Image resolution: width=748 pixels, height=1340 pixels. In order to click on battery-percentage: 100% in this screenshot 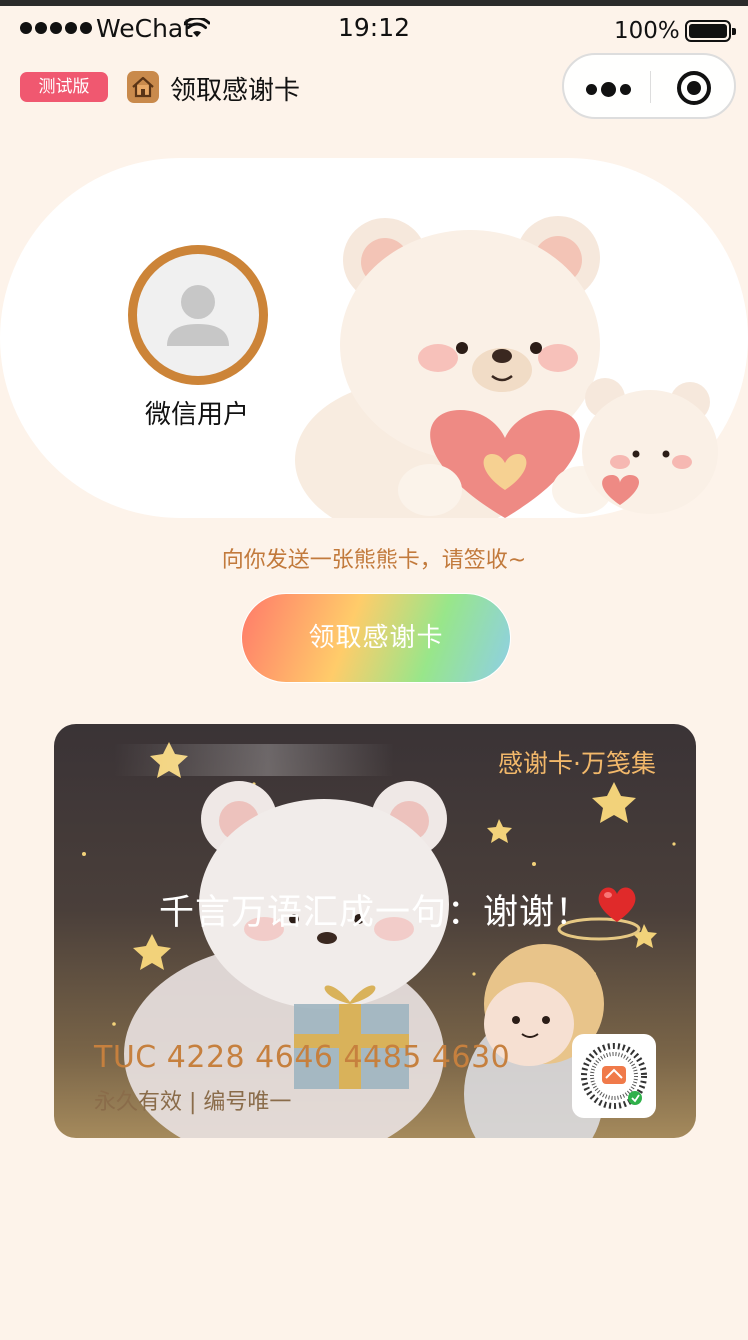, I will do `click(647, 31)`.